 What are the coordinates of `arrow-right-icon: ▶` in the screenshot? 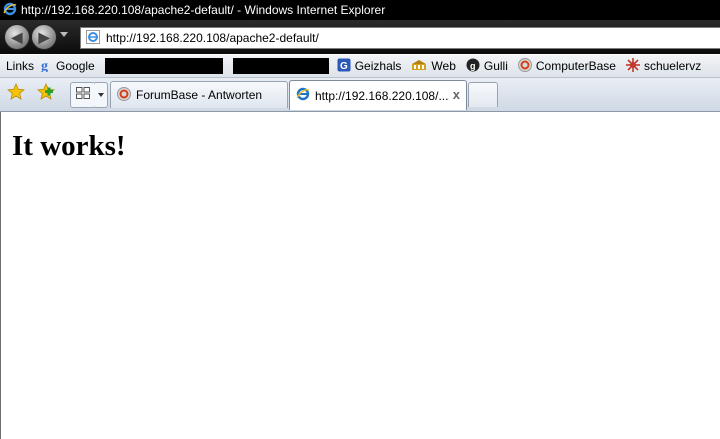 It's located at (44, 36).